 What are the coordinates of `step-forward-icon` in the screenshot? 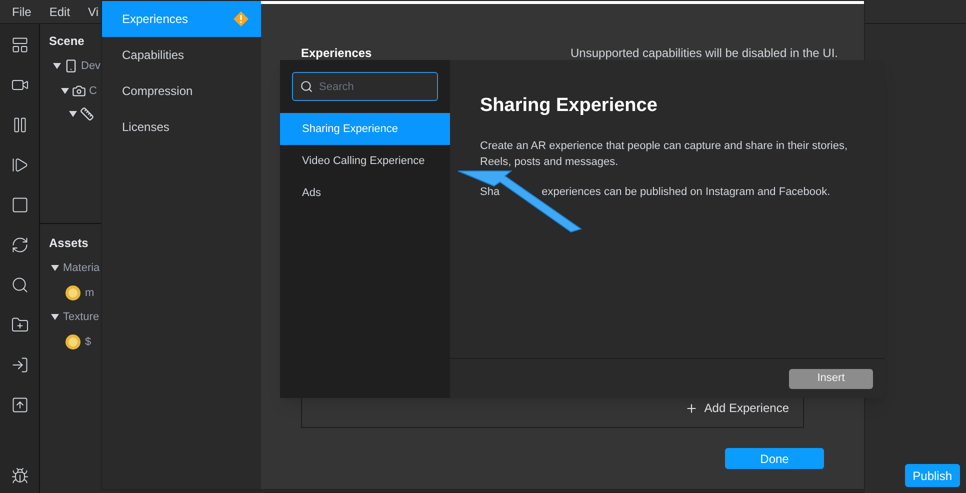 It's located at (19, 165).